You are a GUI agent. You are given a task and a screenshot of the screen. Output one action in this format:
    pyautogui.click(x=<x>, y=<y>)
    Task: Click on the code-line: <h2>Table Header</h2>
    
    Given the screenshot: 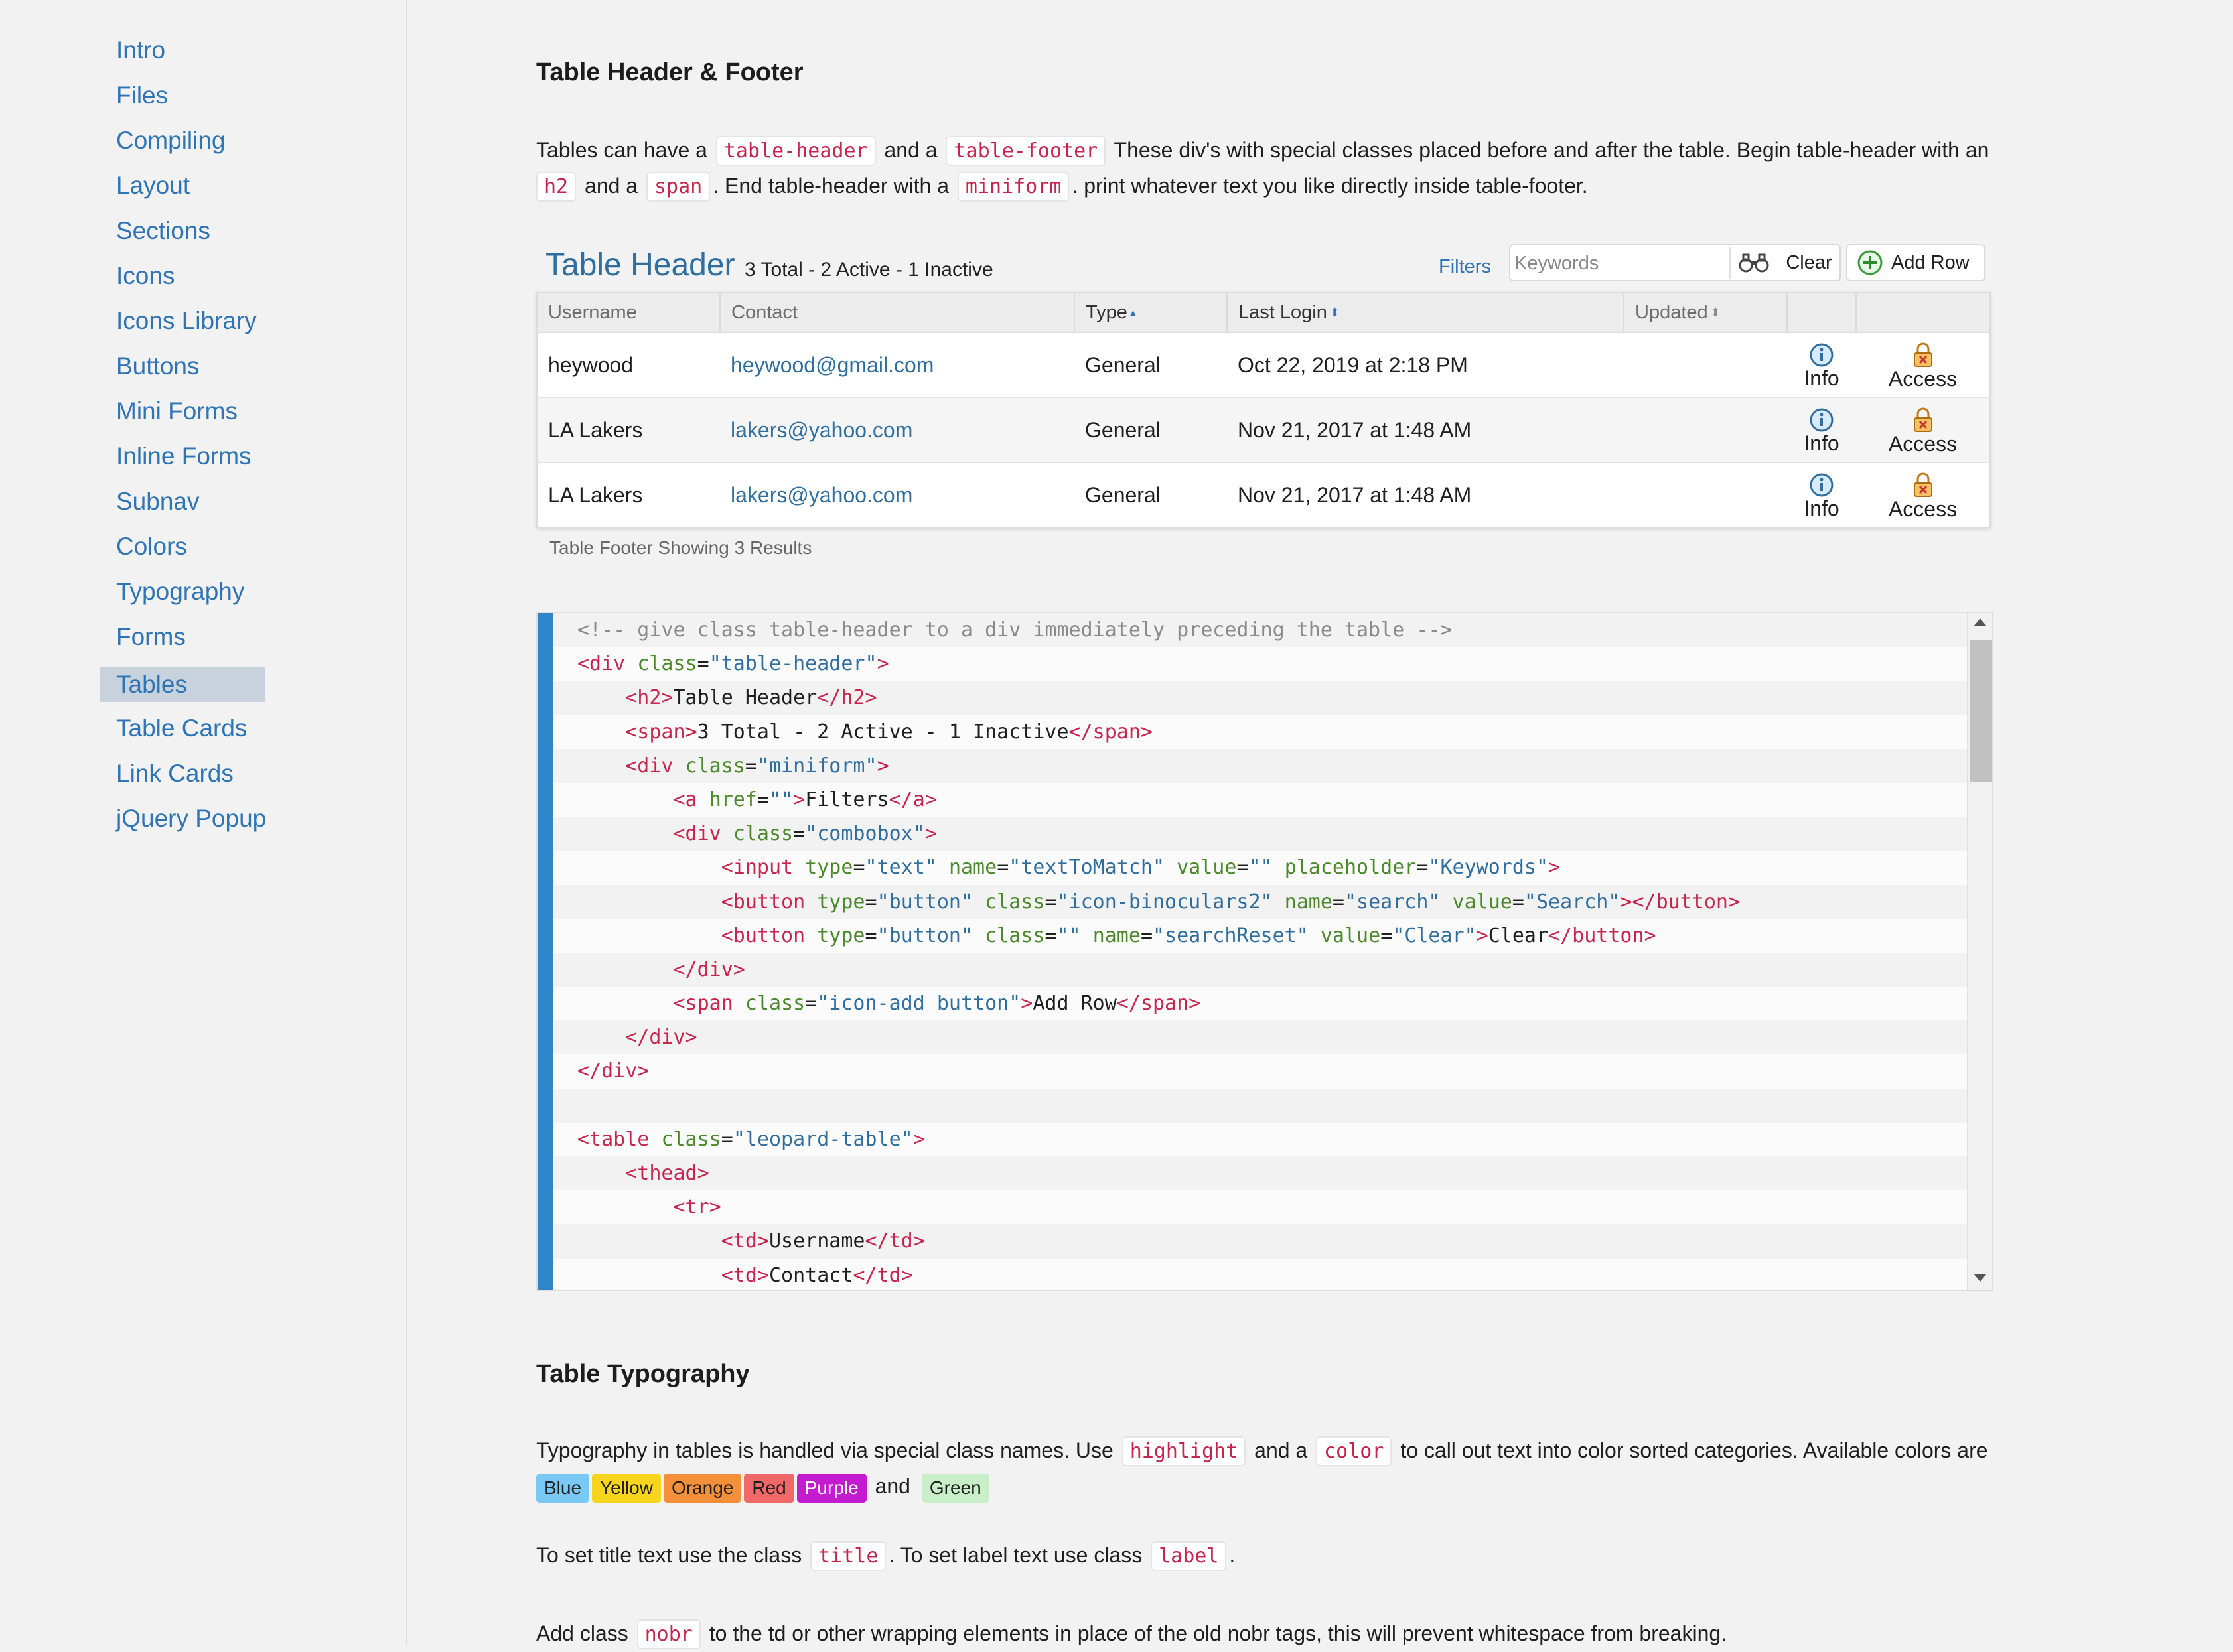 What is the action you would take?
    pyautogui.click(x=1262, y=698)
    